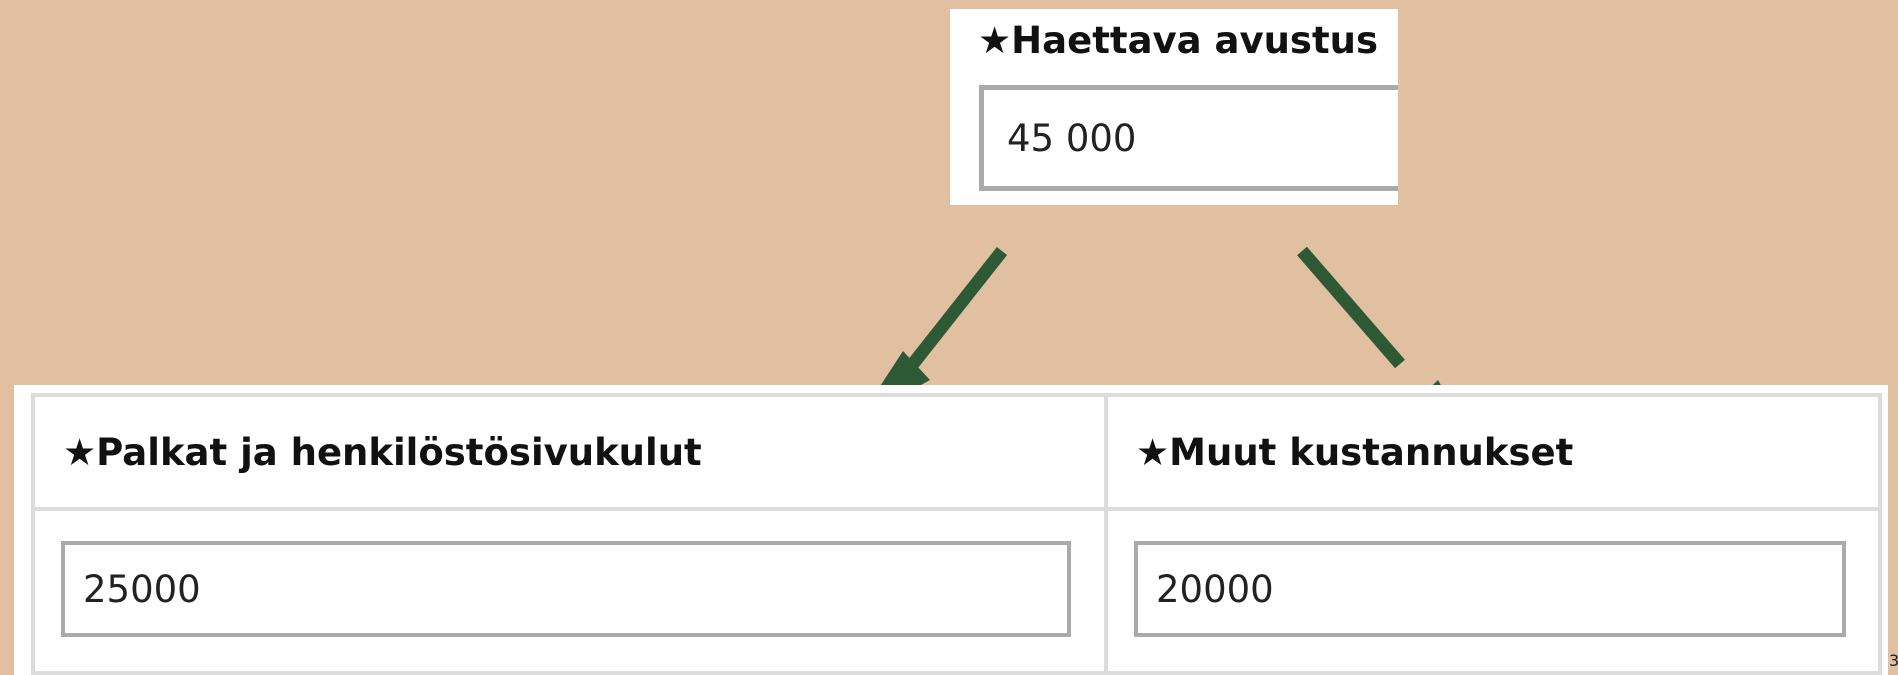  Describe the element at coordinates (1893, 660) in the screenshot. I see `page-number: 3` at that location.